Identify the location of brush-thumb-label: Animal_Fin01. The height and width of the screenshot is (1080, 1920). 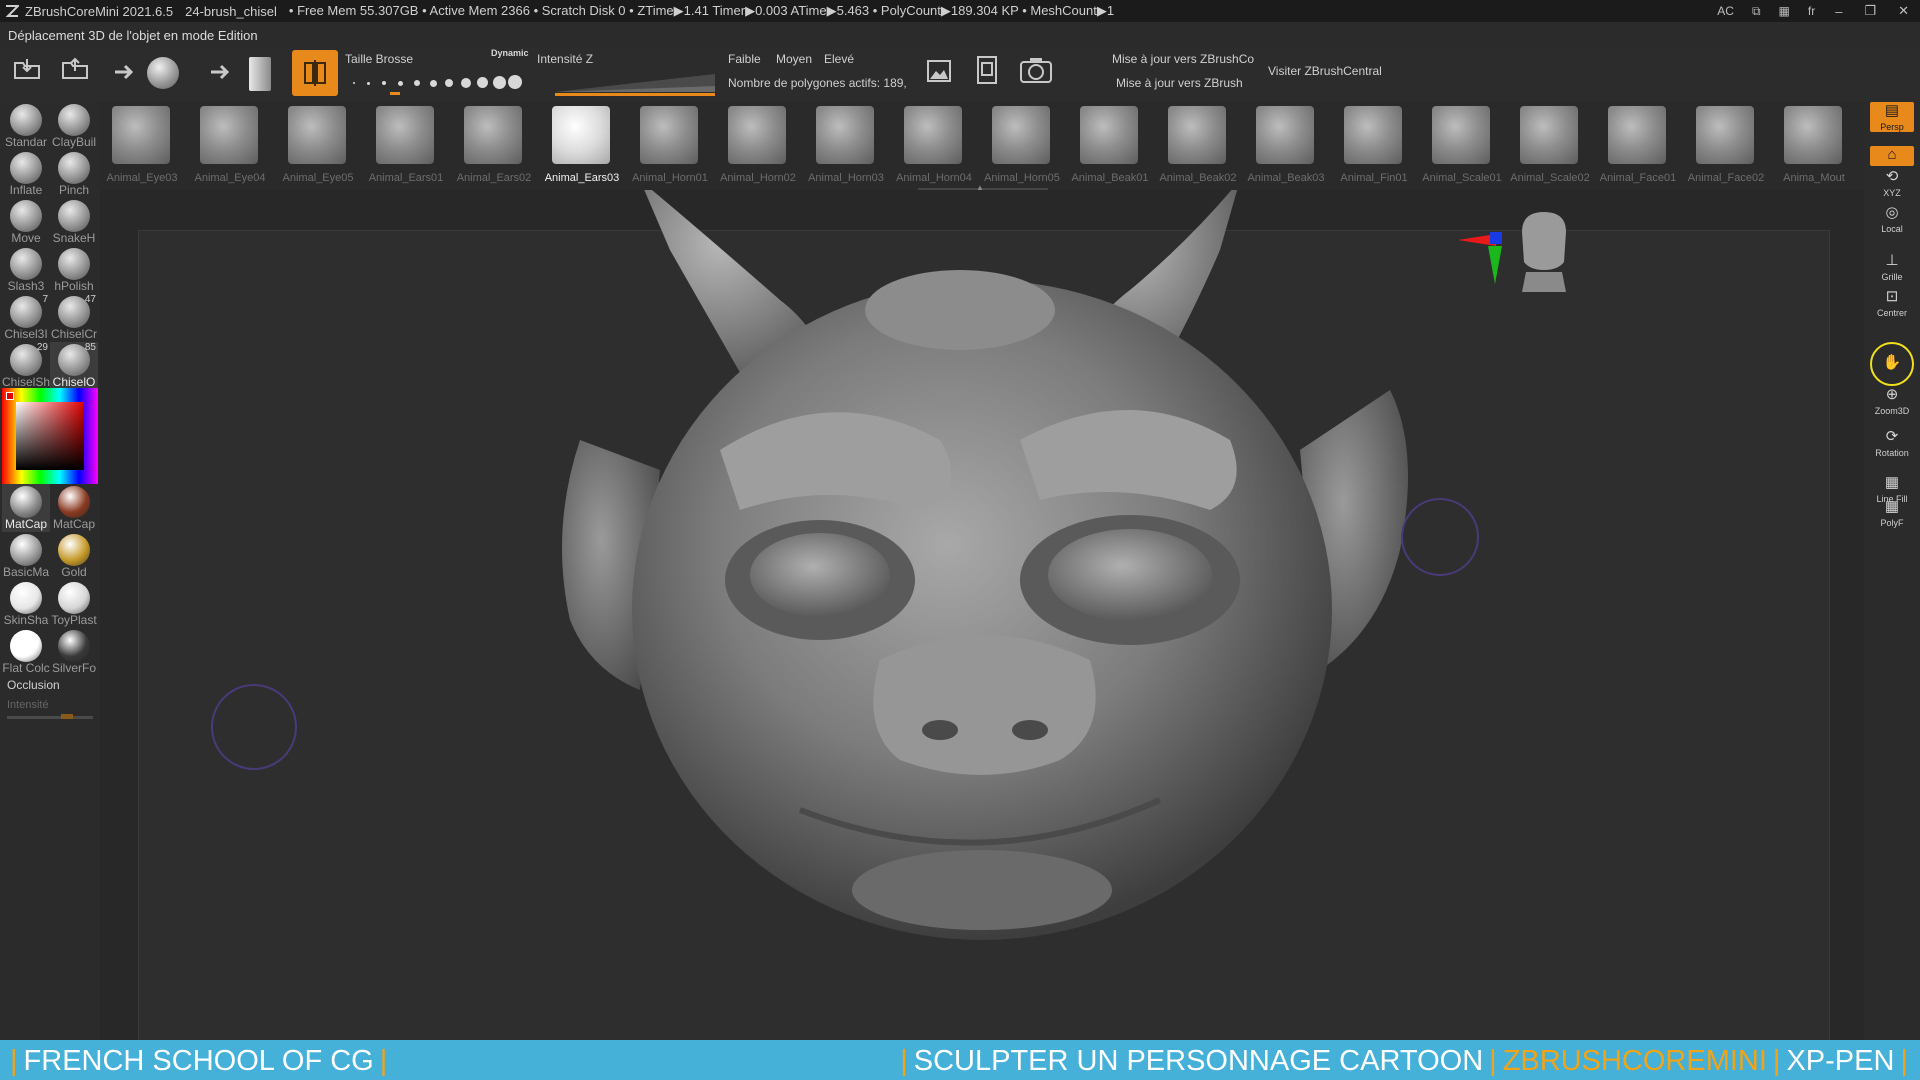
(1374, 178).